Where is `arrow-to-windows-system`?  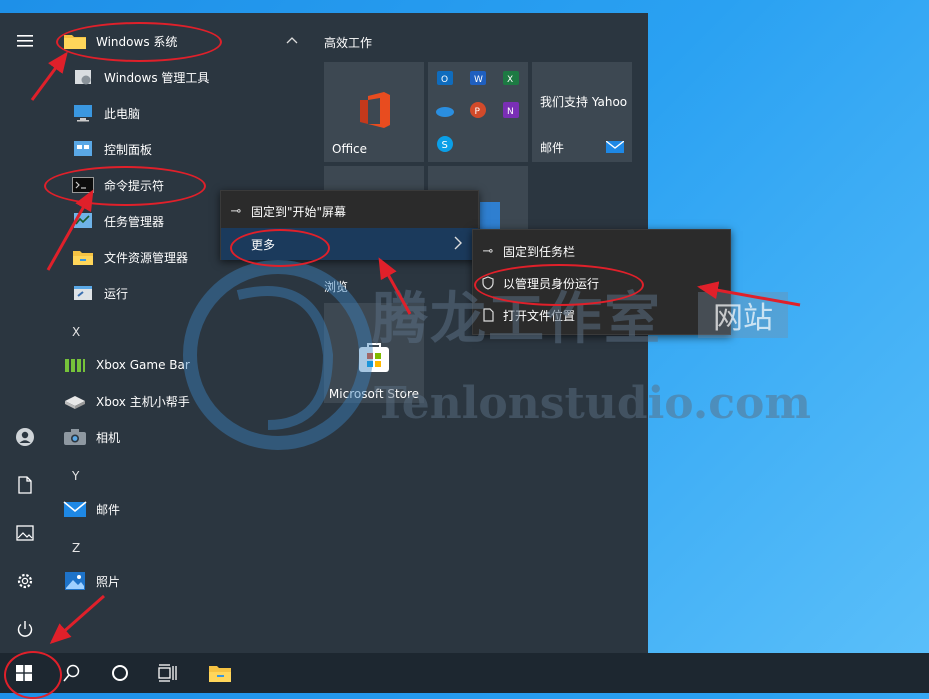
arrow-to-windows-system is located at coordinates (49, 76).